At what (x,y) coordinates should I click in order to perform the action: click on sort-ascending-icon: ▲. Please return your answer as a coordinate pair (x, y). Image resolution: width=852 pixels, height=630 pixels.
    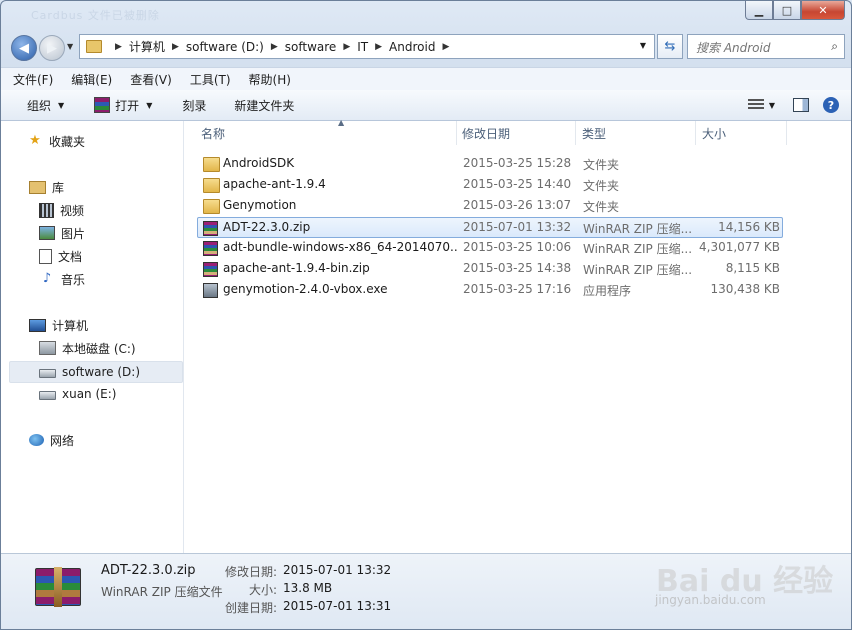
    Looking at the image, I should click on (341, 122).